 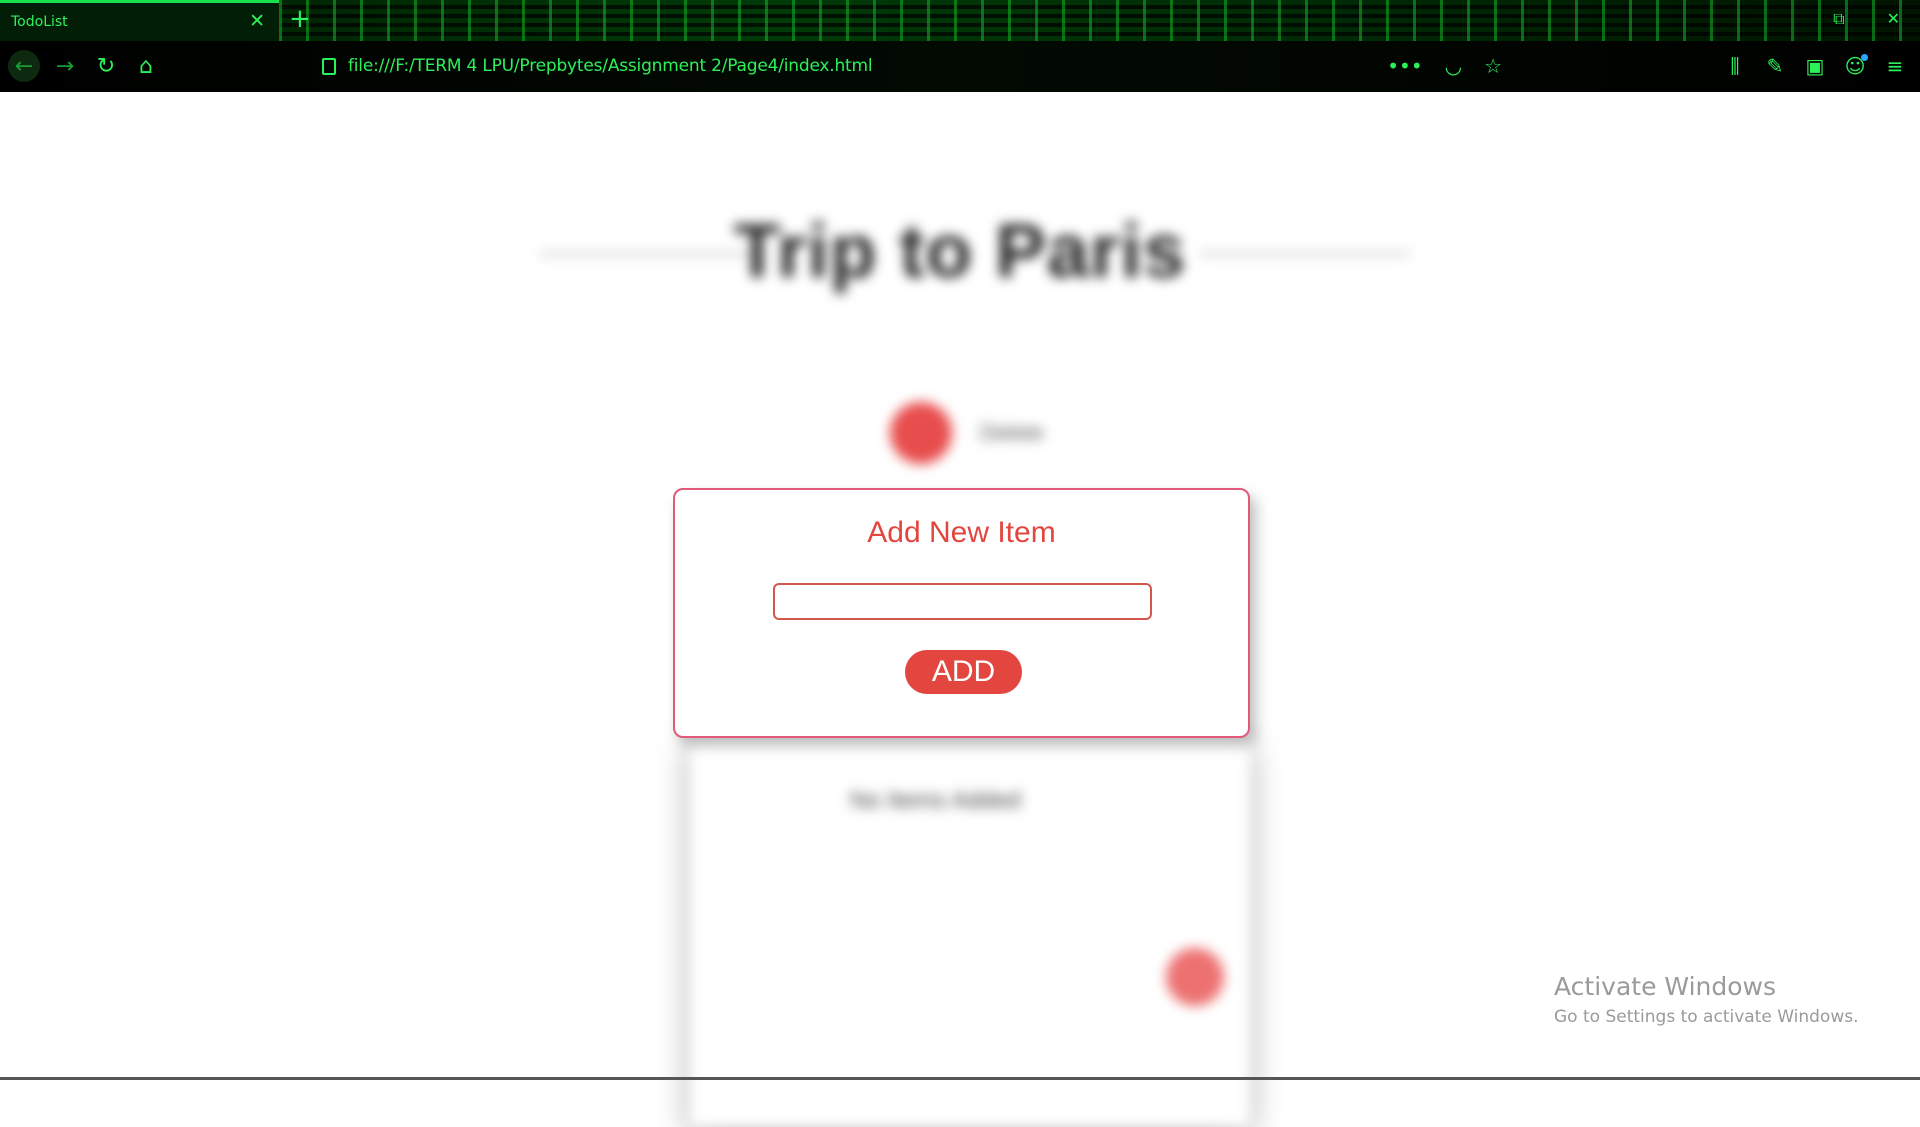 I want to click on restore-window-icon: ⧉, so click(x=1838, y=19).